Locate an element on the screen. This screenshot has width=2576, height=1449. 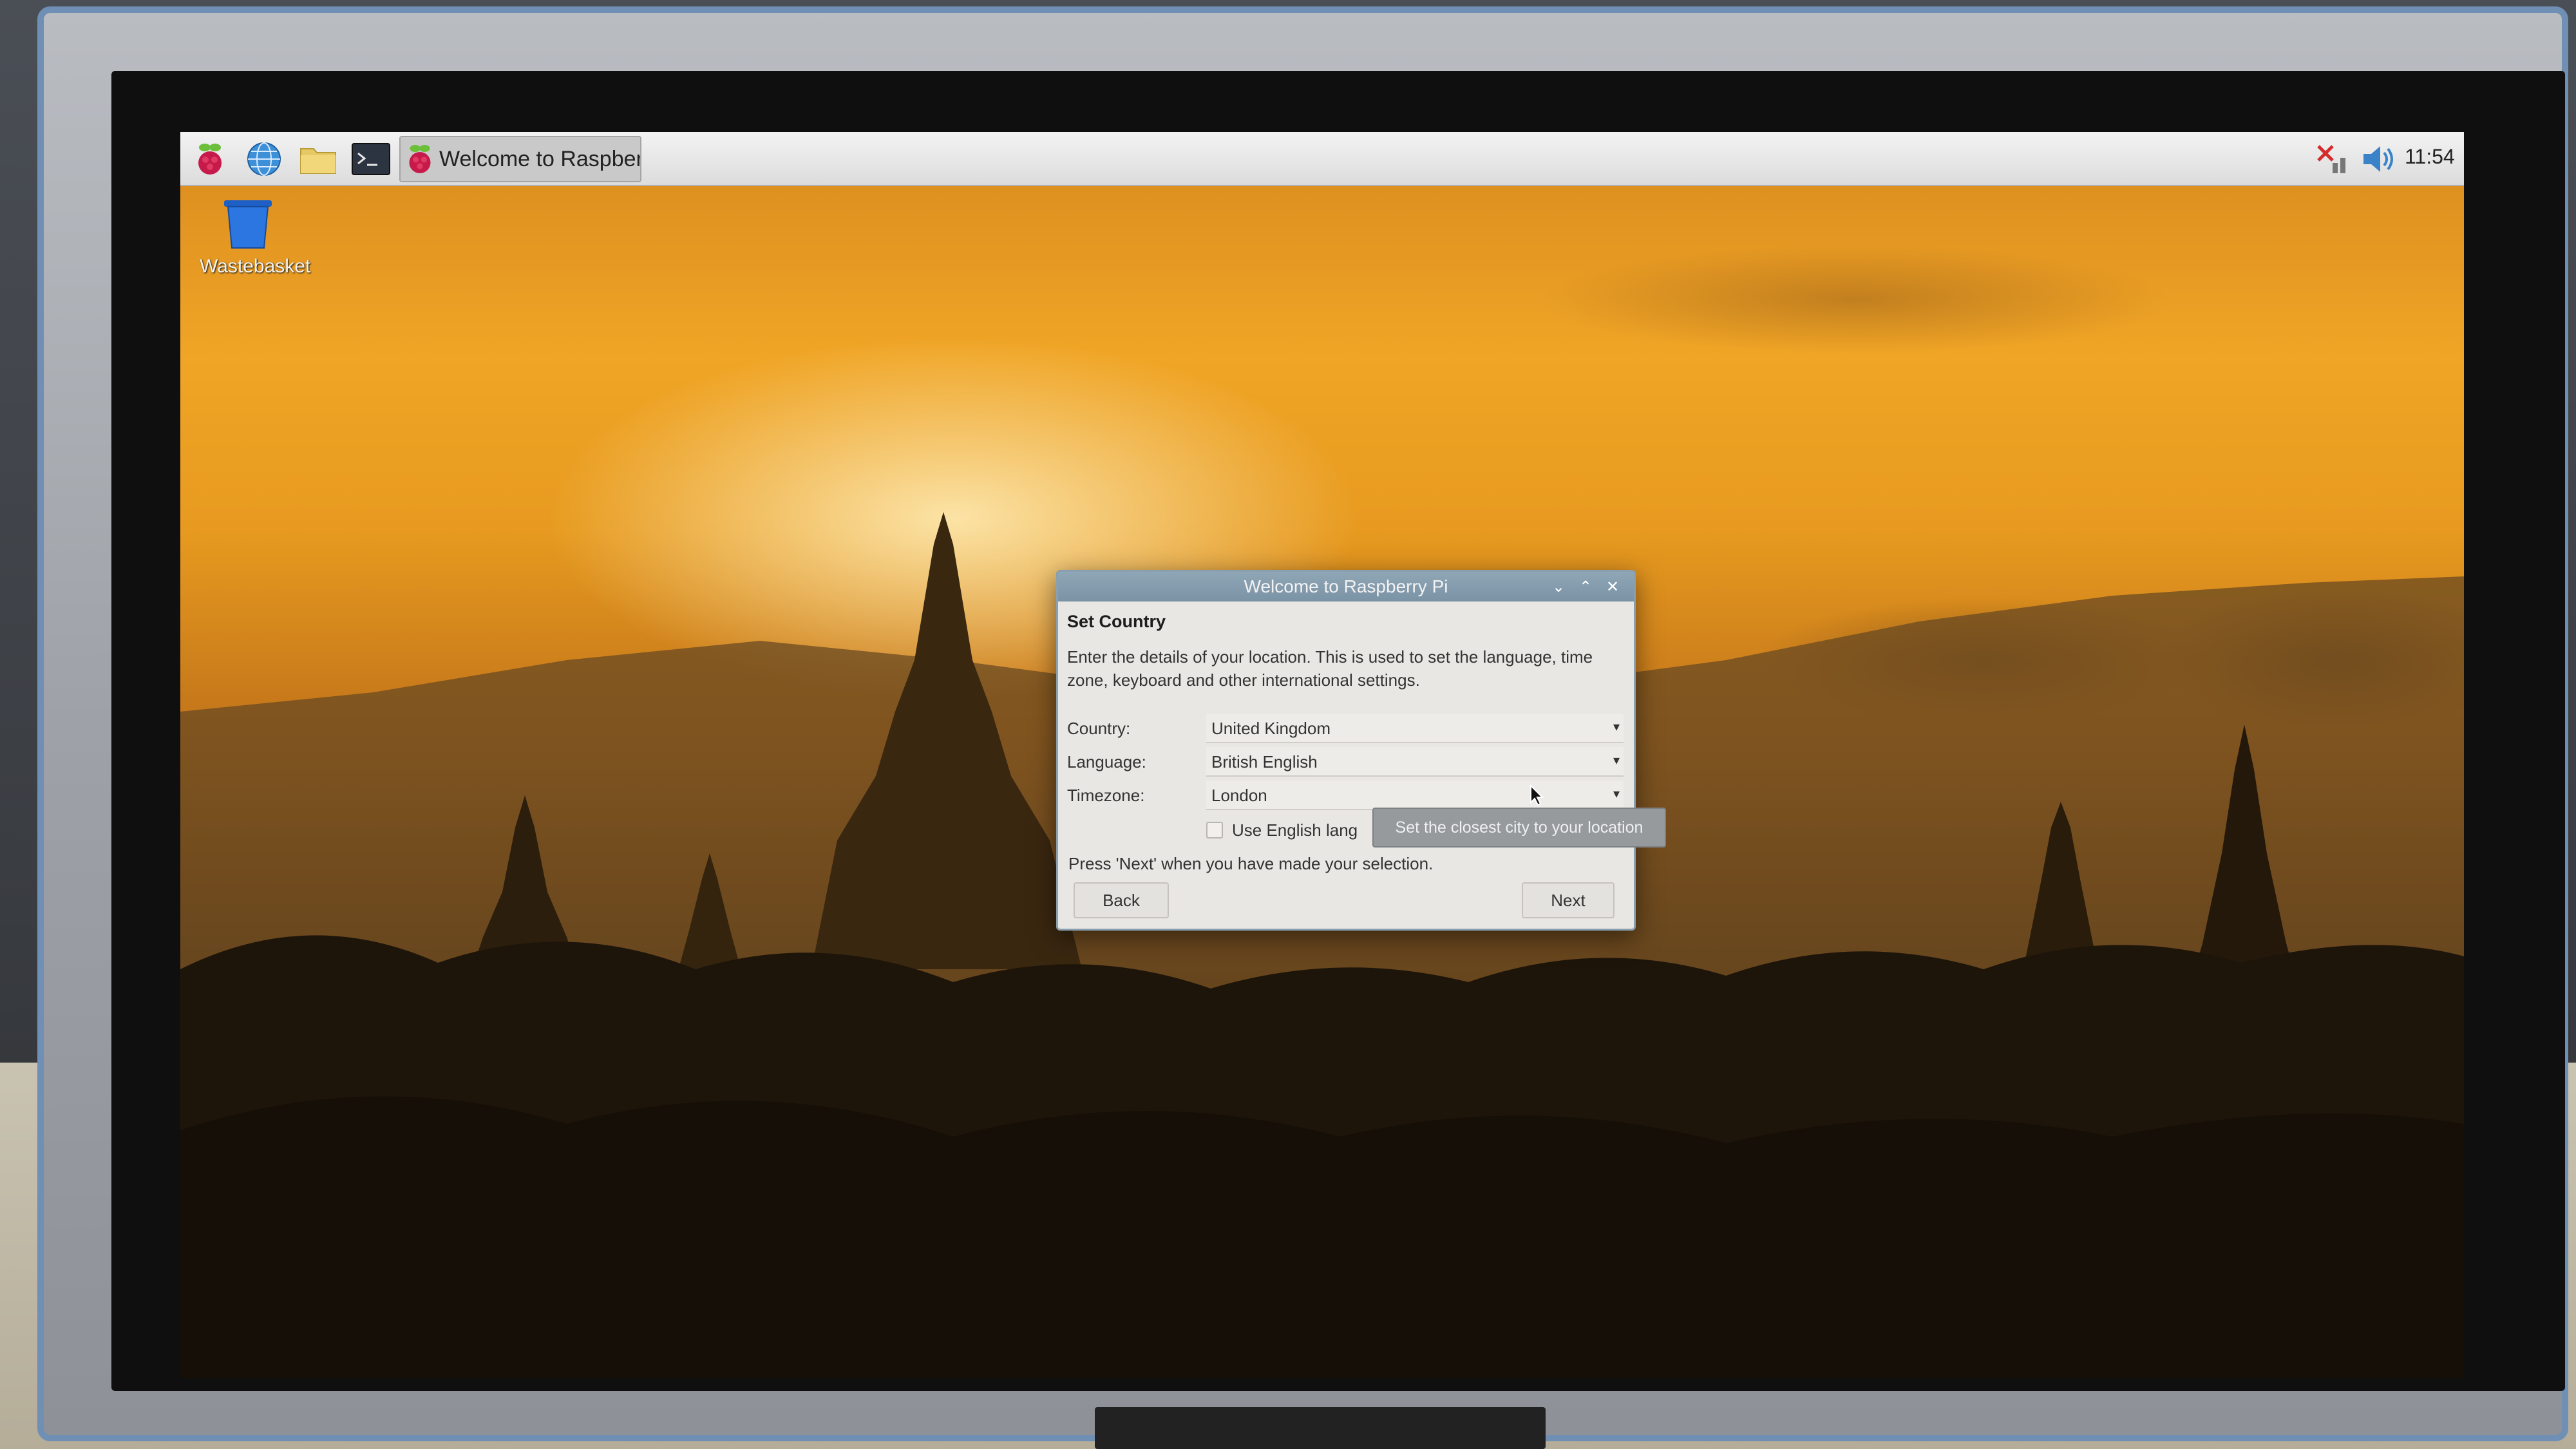
wastebasket-label: Wastebasket is located at coordinates (256, 266).